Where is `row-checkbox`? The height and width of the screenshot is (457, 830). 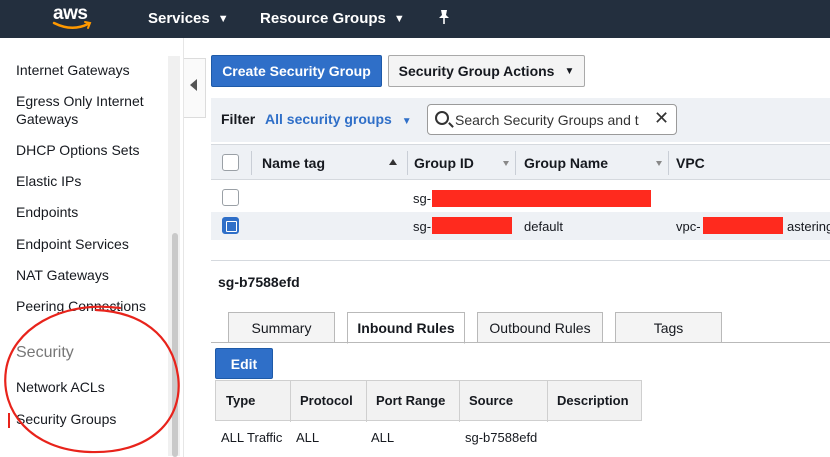
row-checkbox is located at coordinates (230, 197).